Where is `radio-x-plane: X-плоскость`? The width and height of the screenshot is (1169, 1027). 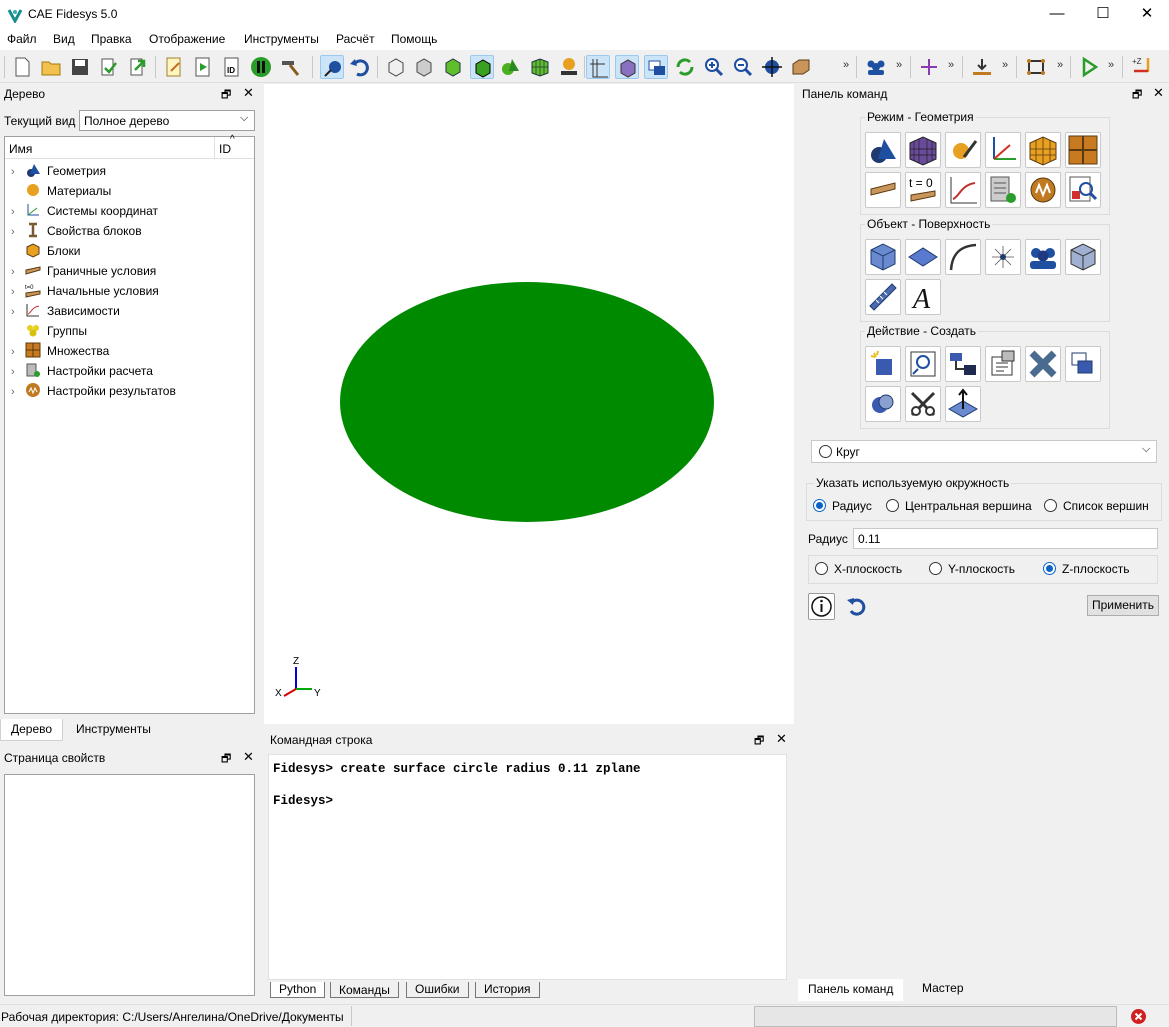 radio-x-plane: X-плоскость is located at coordinates (858, 569).